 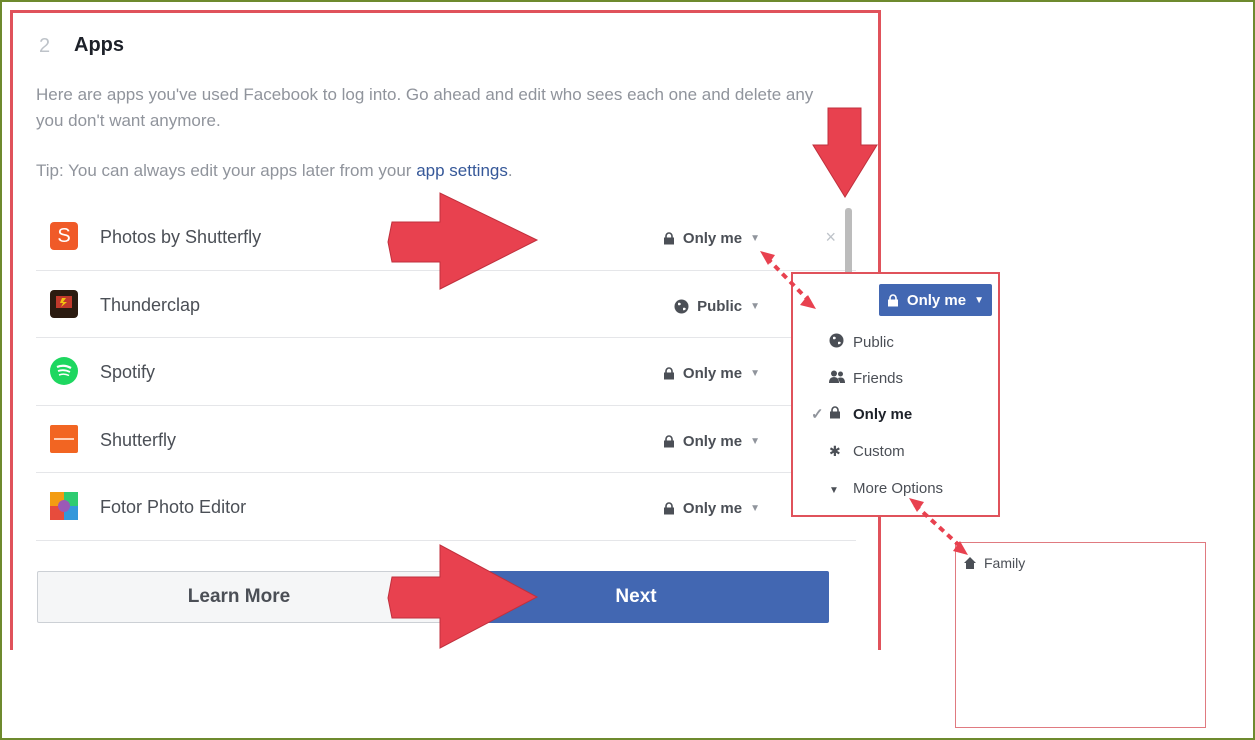 I want to click on menu-item-only-me: ✓ Only me, so click(x=861, y=414).